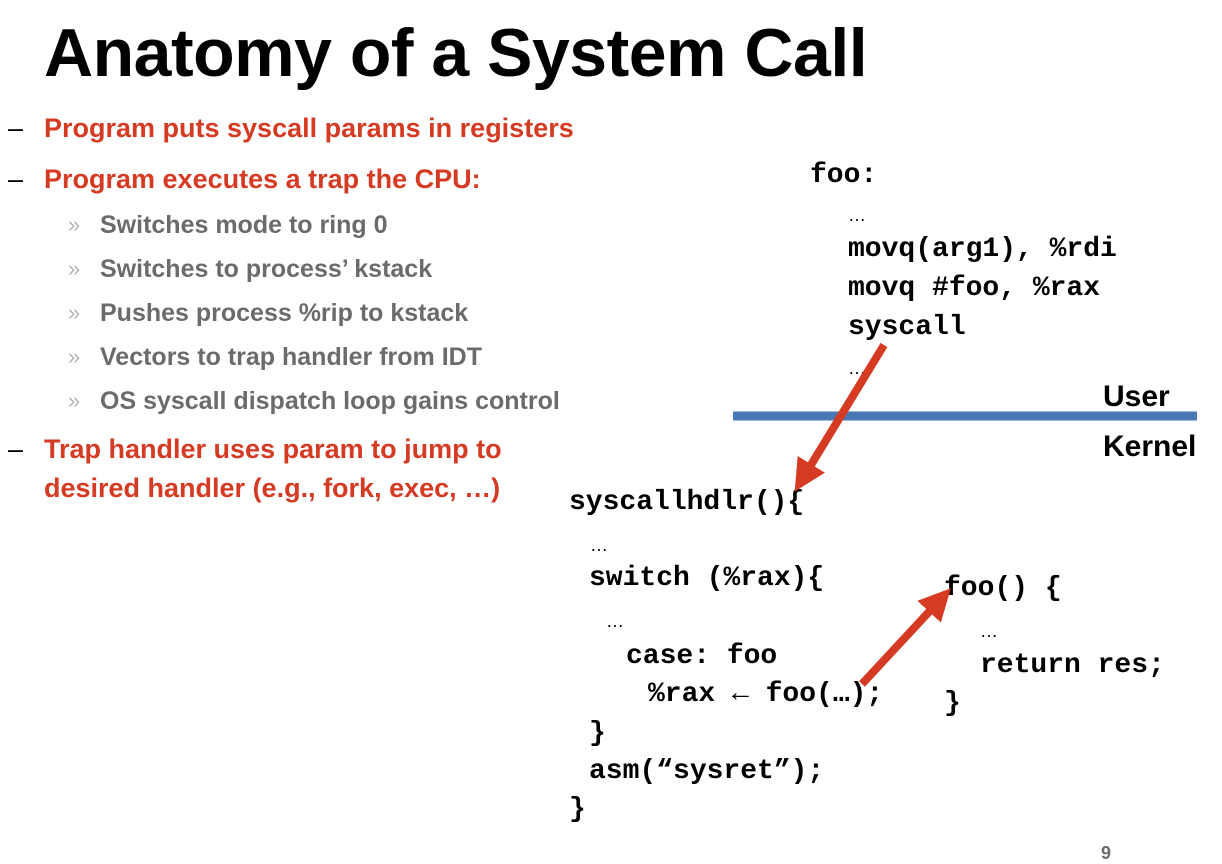  I want to click on page-number: 9, so click(1106, 853).